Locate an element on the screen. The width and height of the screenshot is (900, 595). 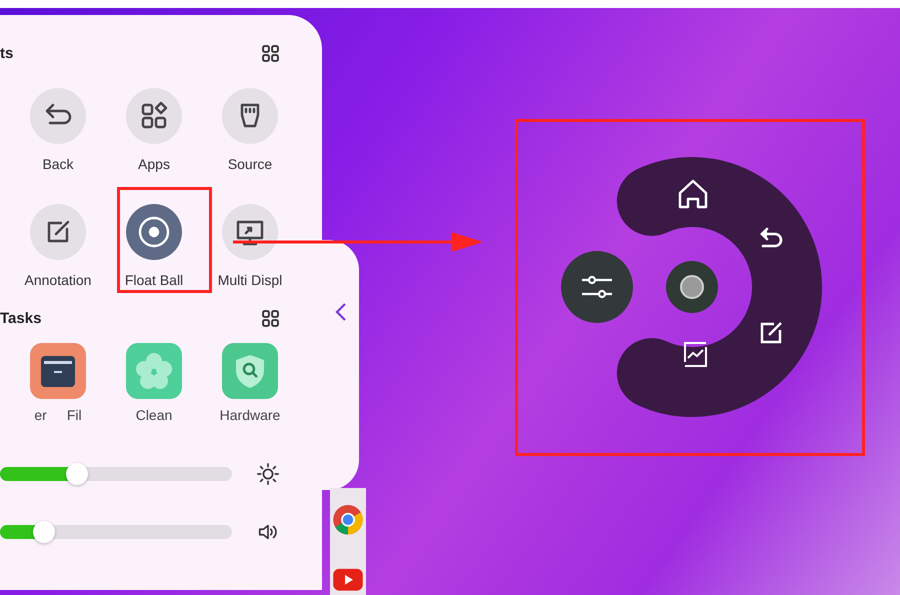
shortcut-item: Back is located at coordinates (58, 131).